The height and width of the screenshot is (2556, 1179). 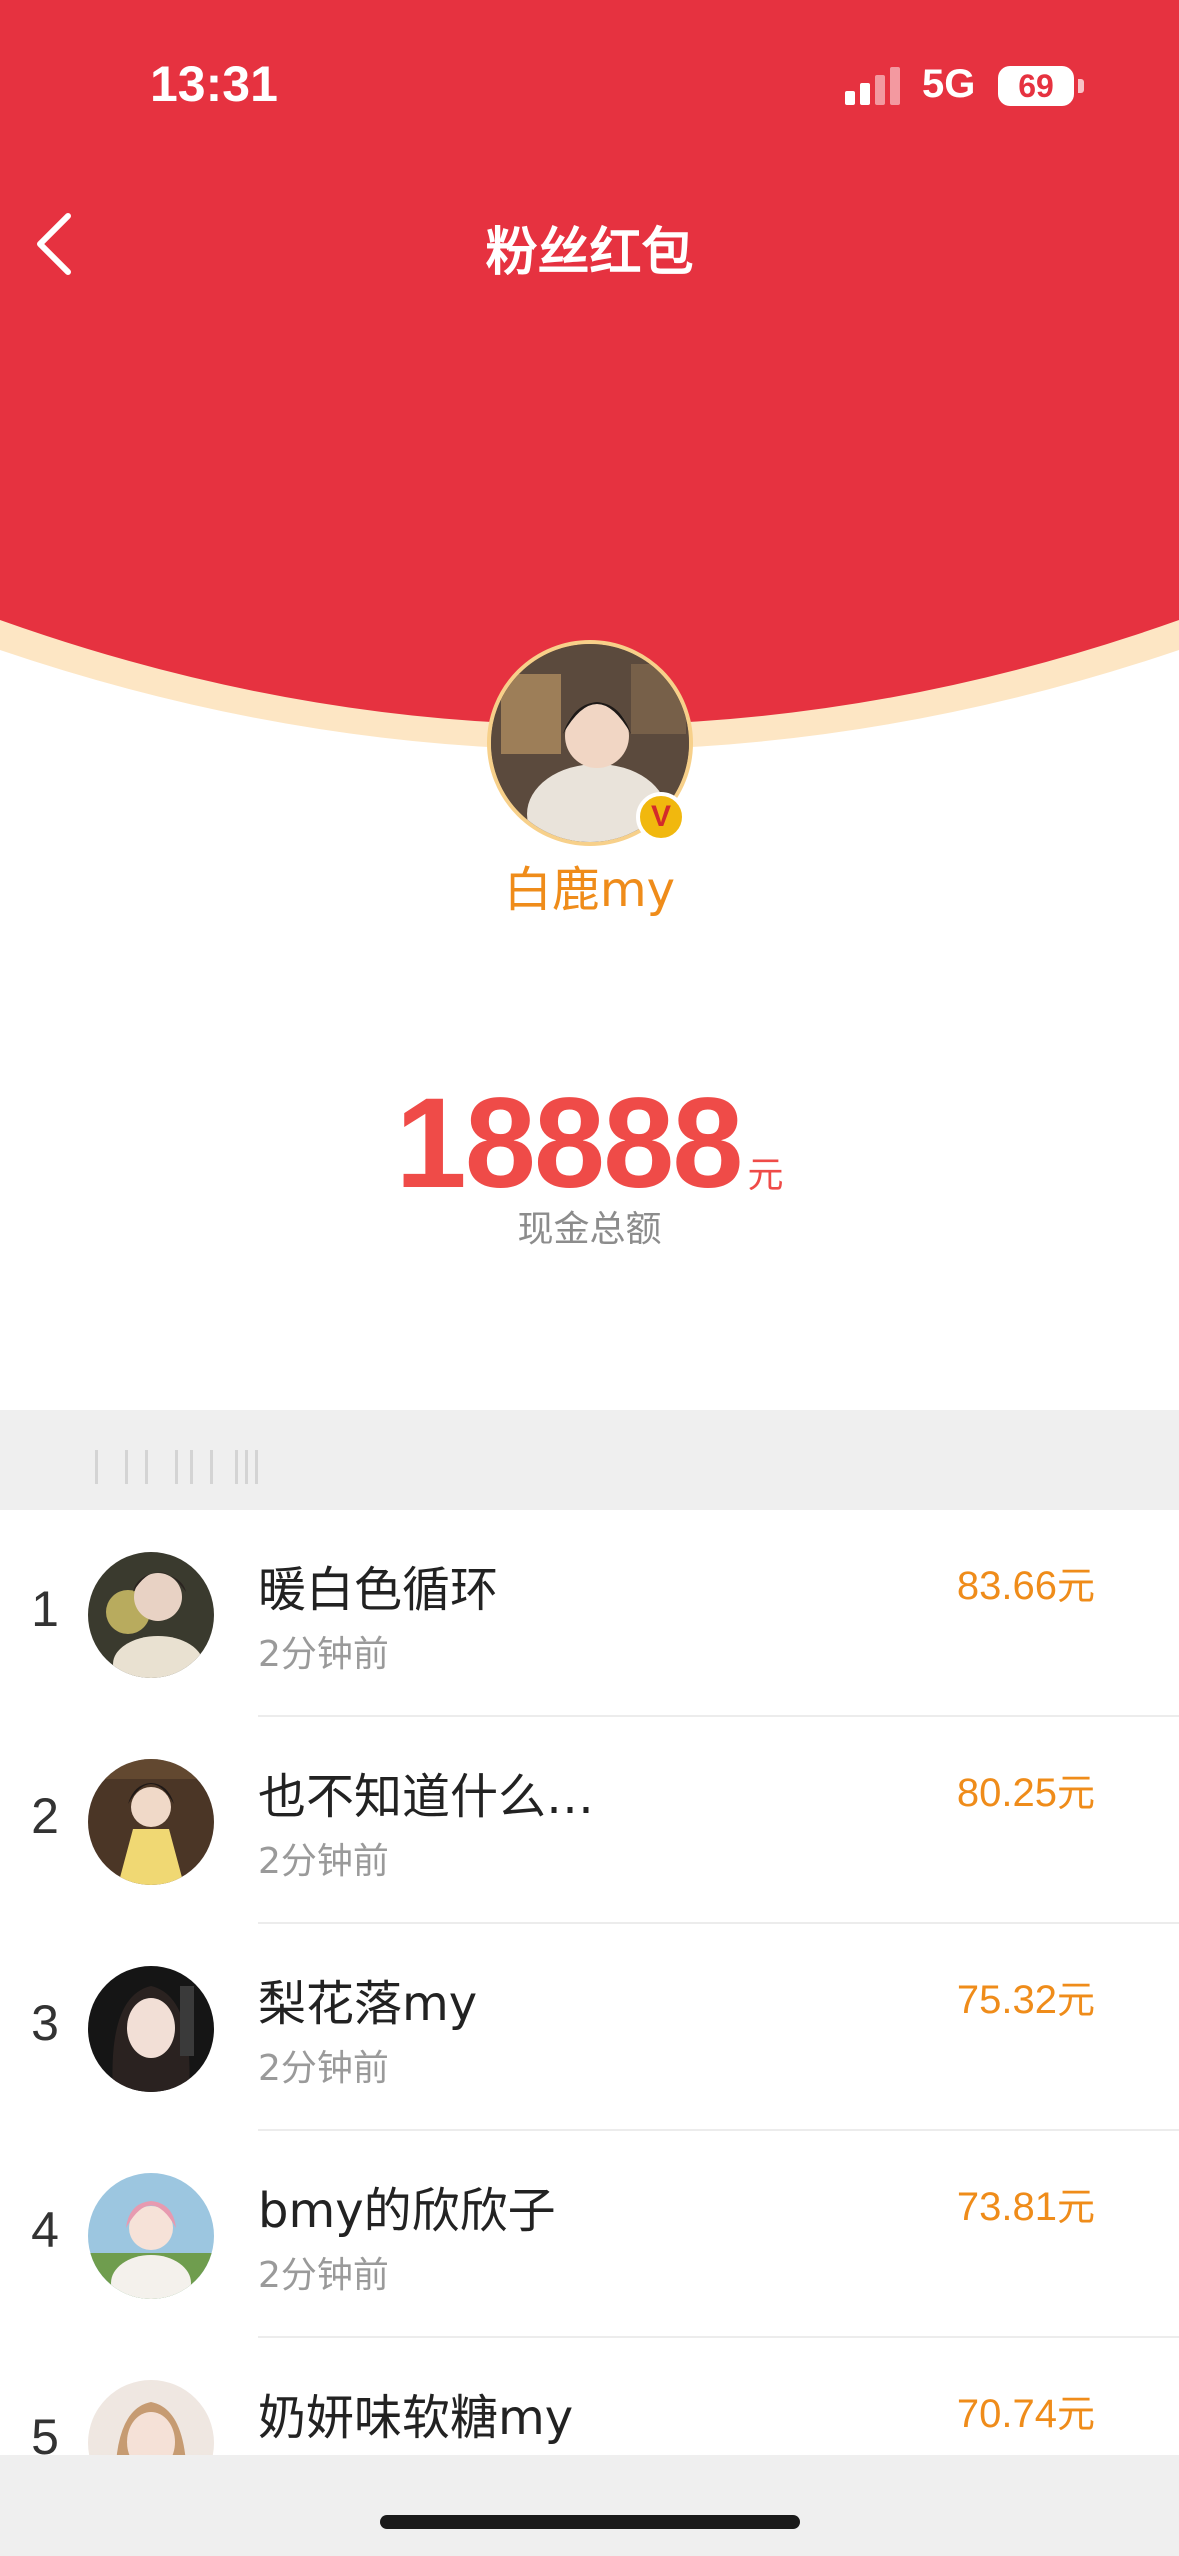 What do you see at coordinates (765, 1175) in the screenshot?
I see `total-amount-unit: 元` at bounding box center [765, 1175].